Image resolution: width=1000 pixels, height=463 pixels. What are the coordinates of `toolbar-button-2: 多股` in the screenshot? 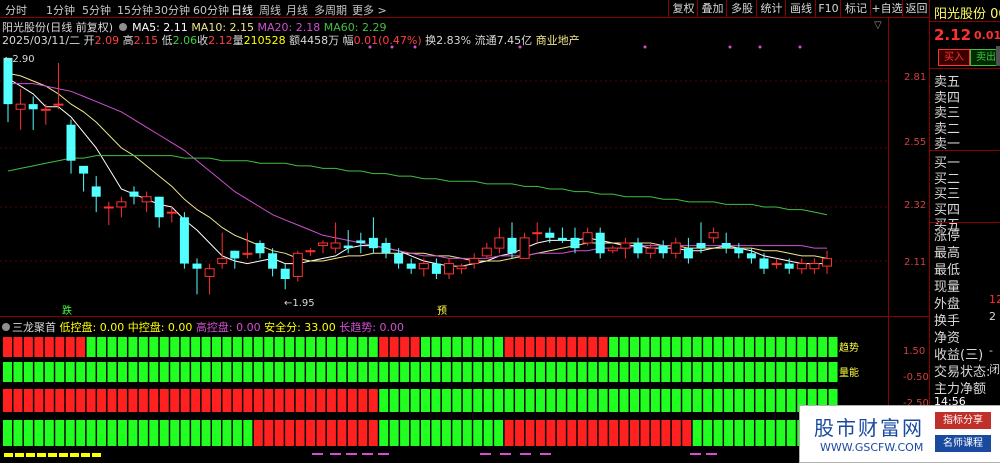 It's located at (741, 8).